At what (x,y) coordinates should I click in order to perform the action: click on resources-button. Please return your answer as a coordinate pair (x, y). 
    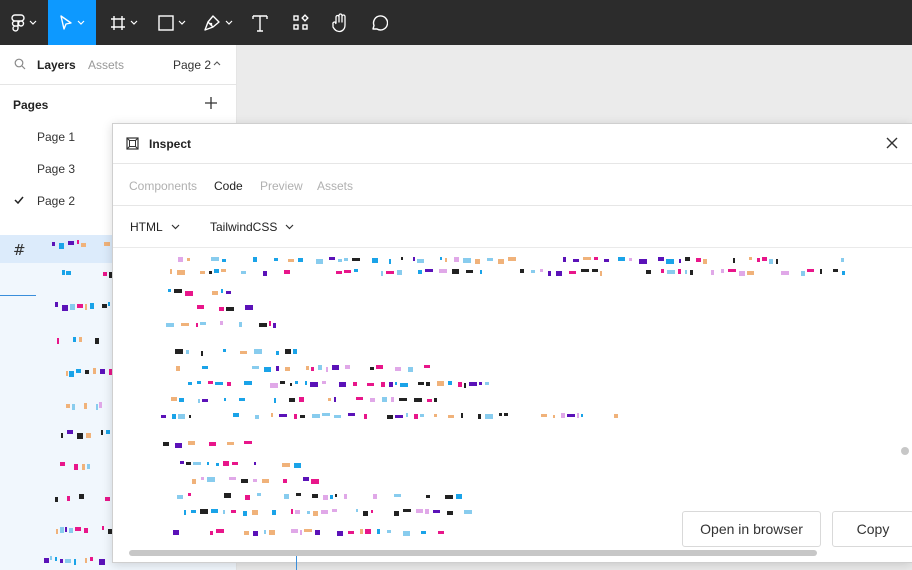
    Looking at the image, I should click on (301, 22).